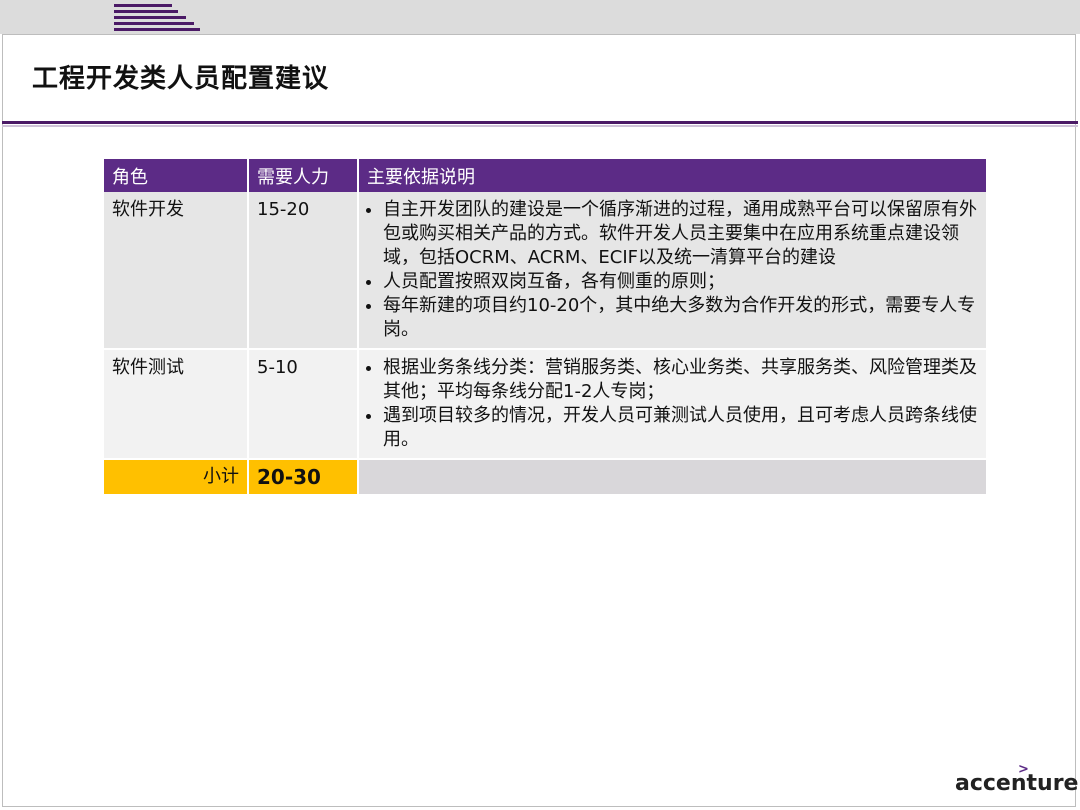  Describe the element at coordinates (303, 175) in the screenshot. I see `column-header-headcount: 需要人力` at that location.